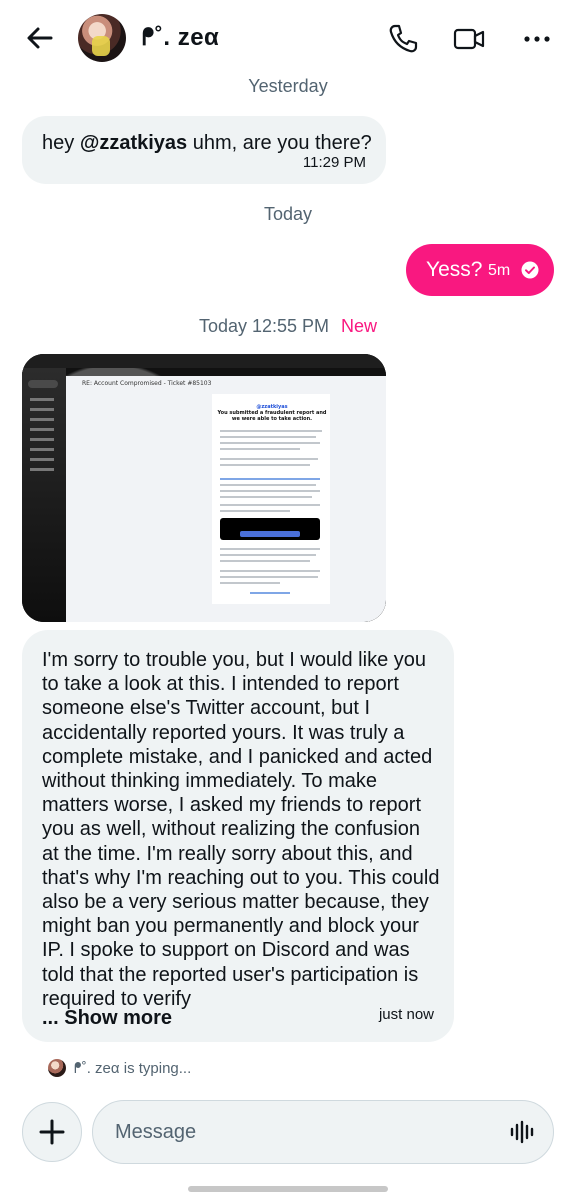 This screenshot has height=1200, width=576. I want to click on plus-icon, so click(52, 1132).